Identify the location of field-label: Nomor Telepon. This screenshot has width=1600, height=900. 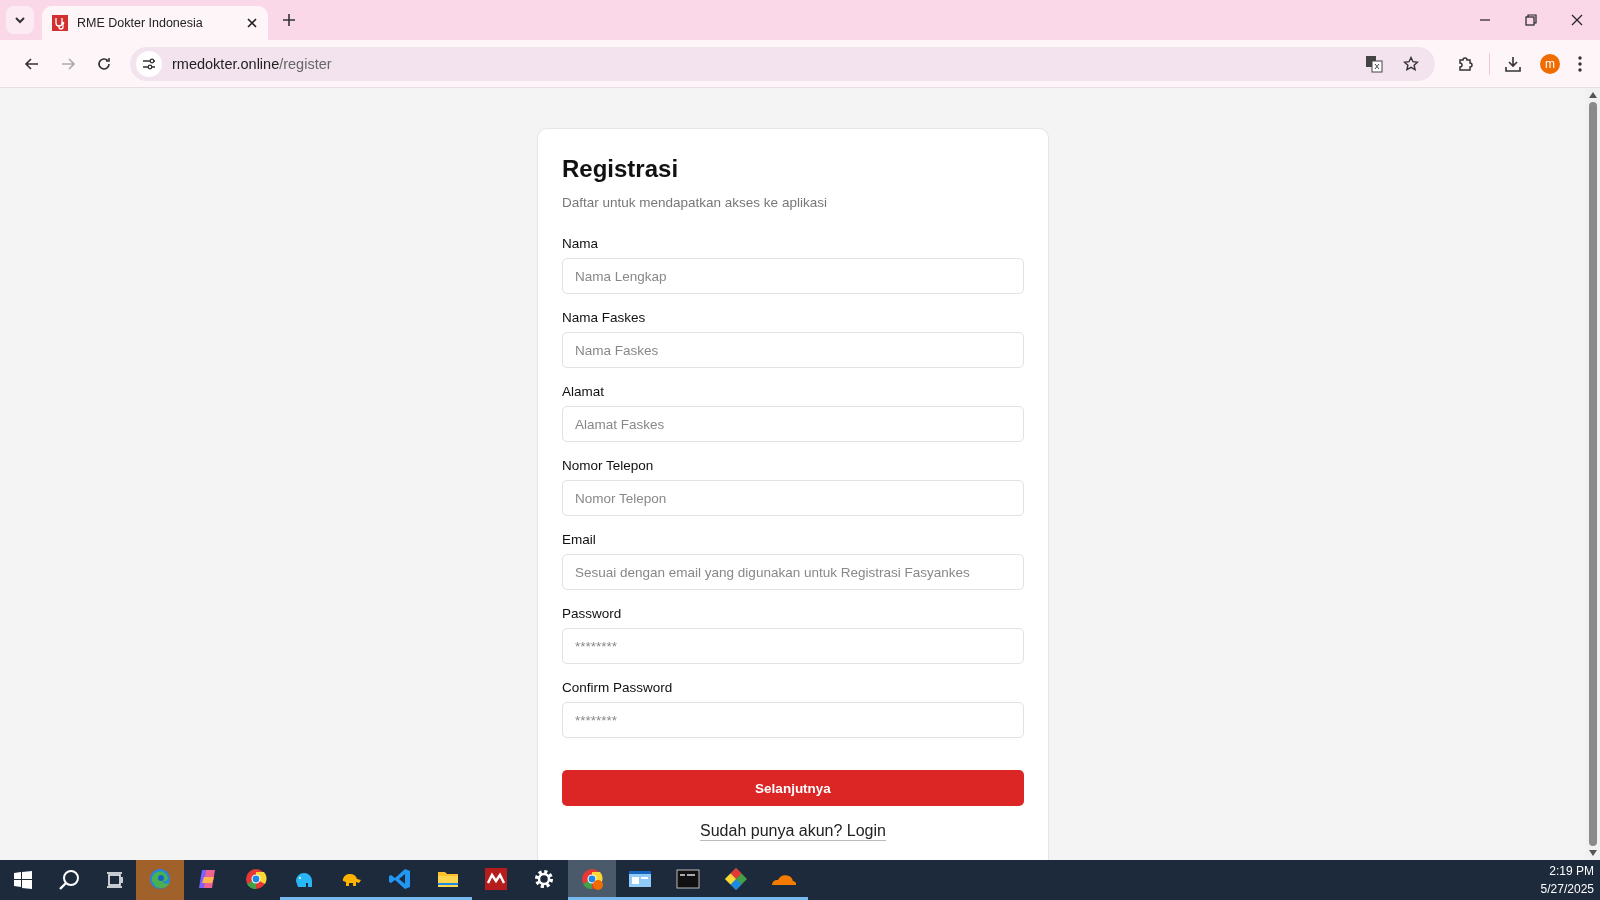
(608, 465).